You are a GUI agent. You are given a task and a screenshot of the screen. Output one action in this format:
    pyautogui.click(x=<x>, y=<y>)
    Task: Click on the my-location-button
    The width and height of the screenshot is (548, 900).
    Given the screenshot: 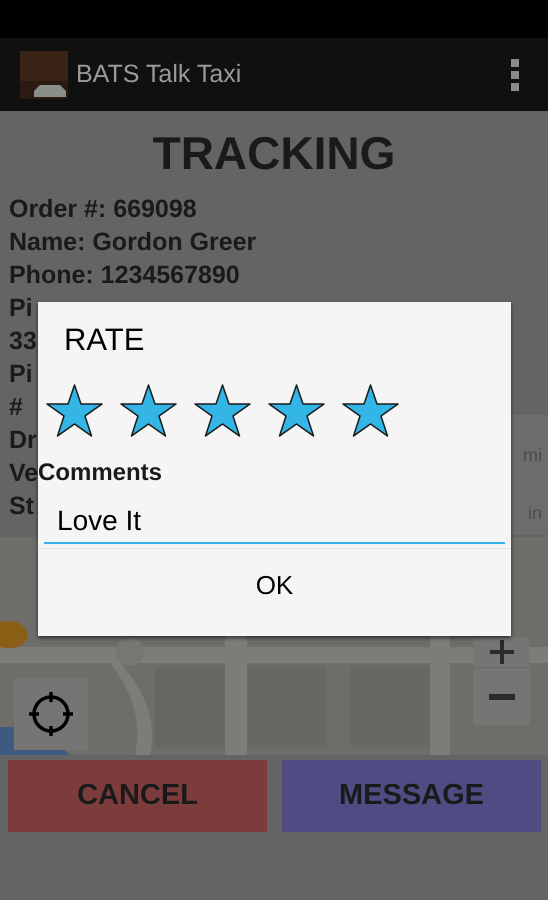 What is the action you would take?
    pyautogui.click(x=51, y=714)
    